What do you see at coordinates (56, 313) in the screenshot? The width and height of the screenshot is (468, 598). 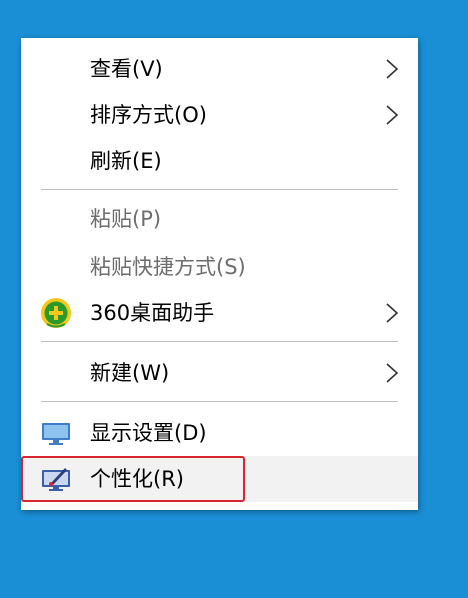 I see `360-assistant-icon` at bounding box center [56, 313].